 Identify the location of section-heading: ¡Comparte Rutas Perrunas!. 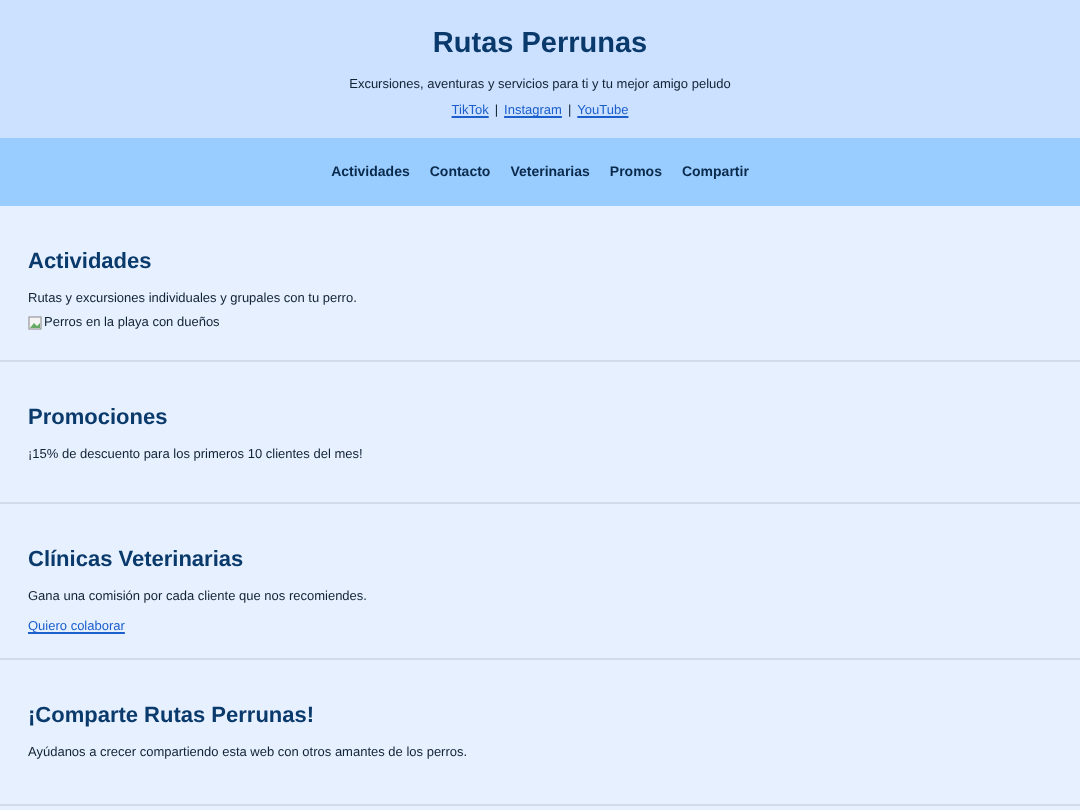
(172, 716).